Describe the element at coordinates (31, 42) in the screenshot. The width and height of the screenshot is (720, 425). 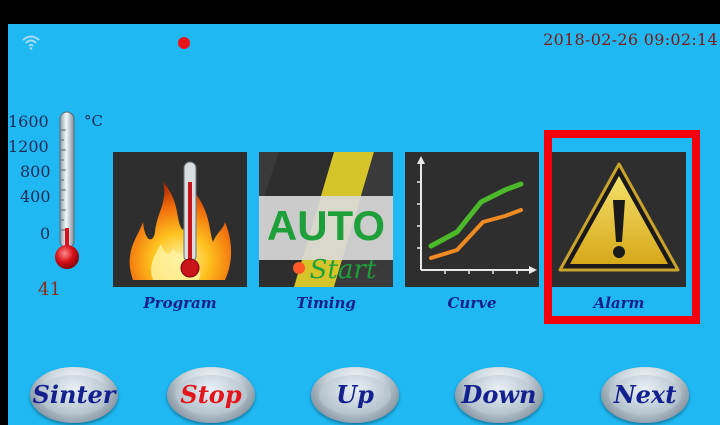
I see `wifi-icon` at that location.